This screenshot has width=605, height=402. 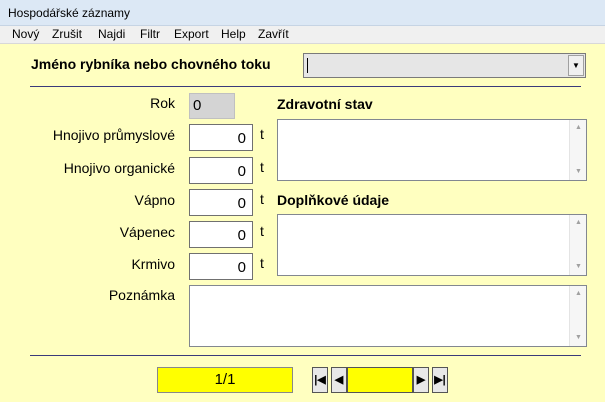 I want to click on vapenec-label: Vápenec, so click(x=147, y=232).